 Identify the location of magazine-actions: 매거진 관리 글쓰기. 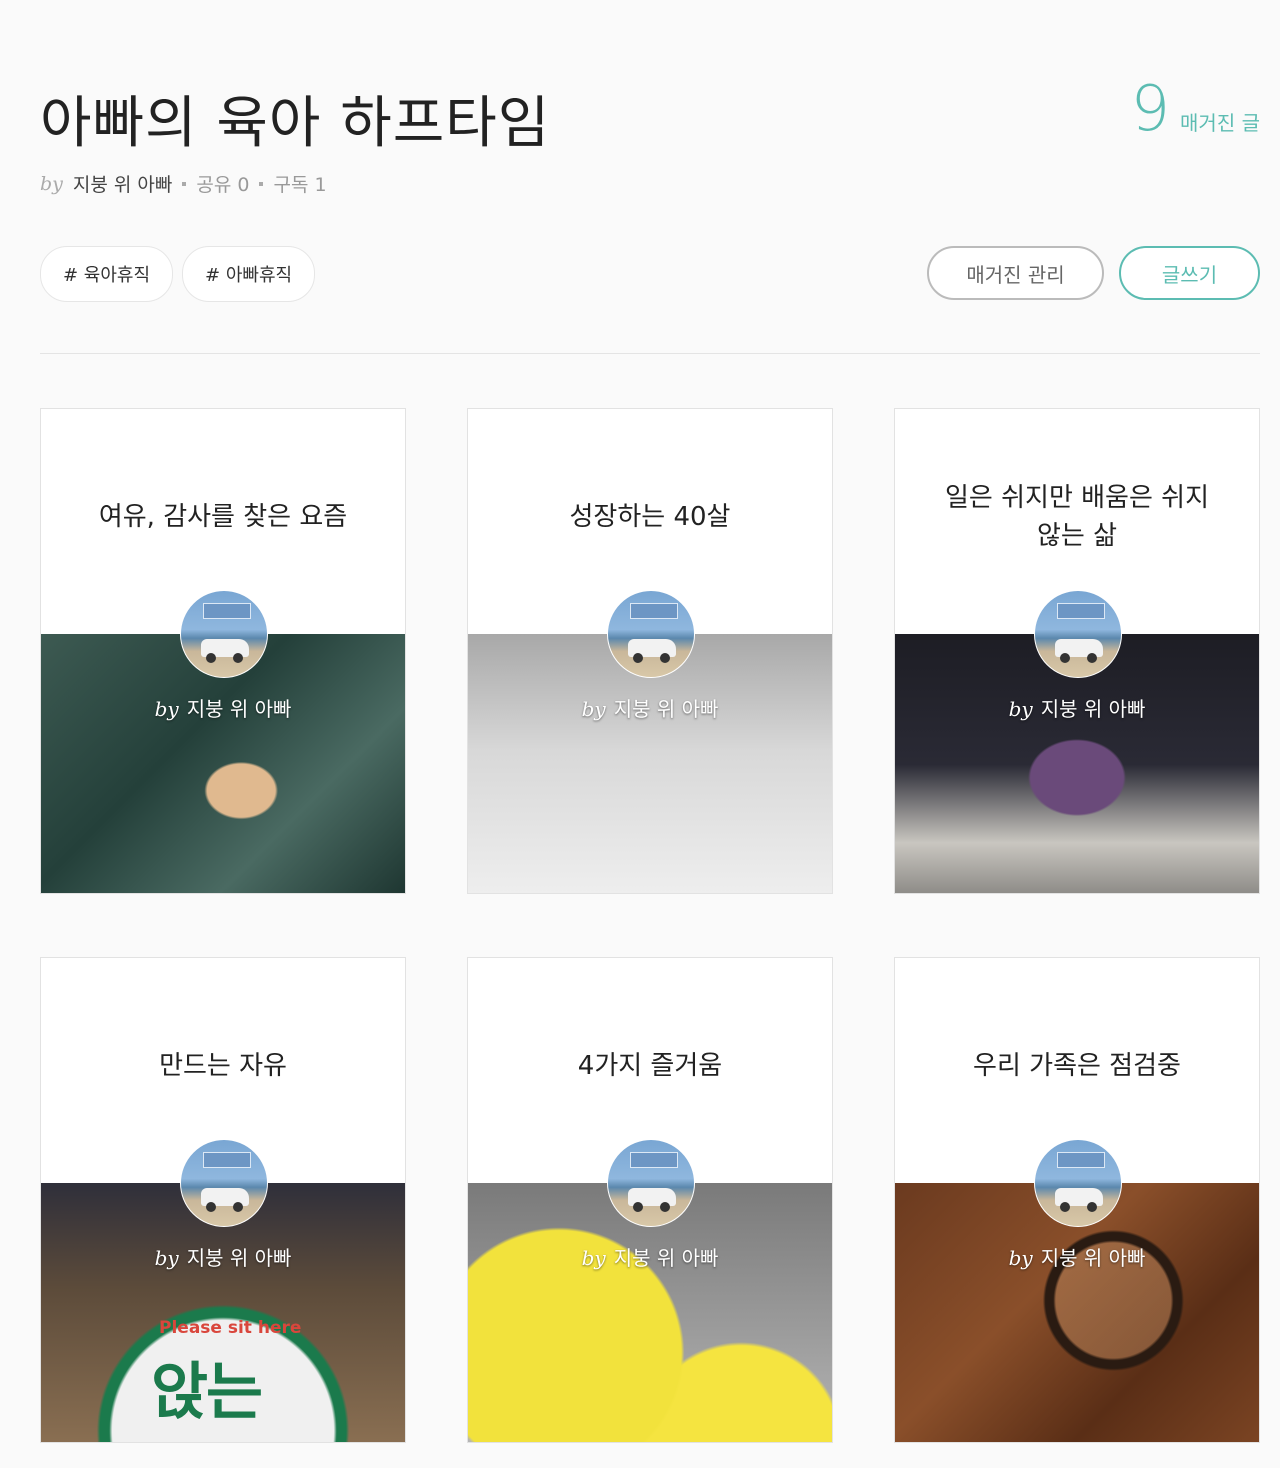
(1093, 273).